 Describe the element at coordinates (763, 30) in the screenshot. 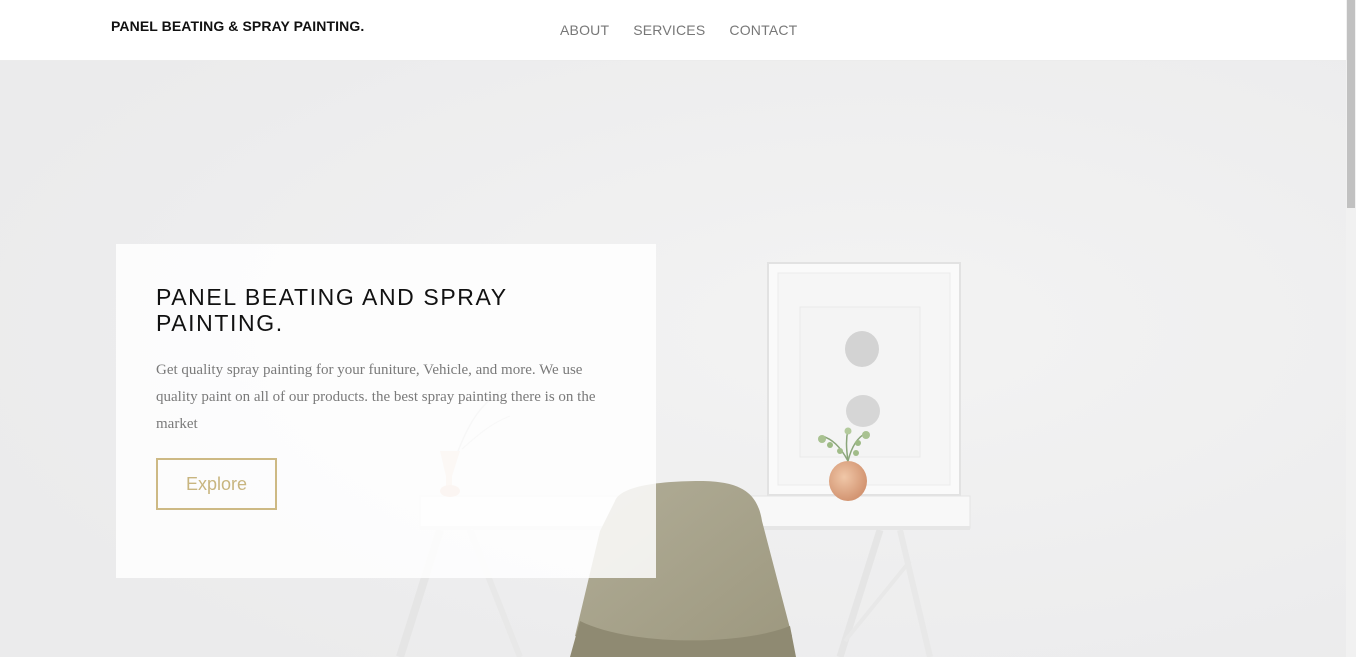

I see `nav-link-contact: CONTACT` at that location.